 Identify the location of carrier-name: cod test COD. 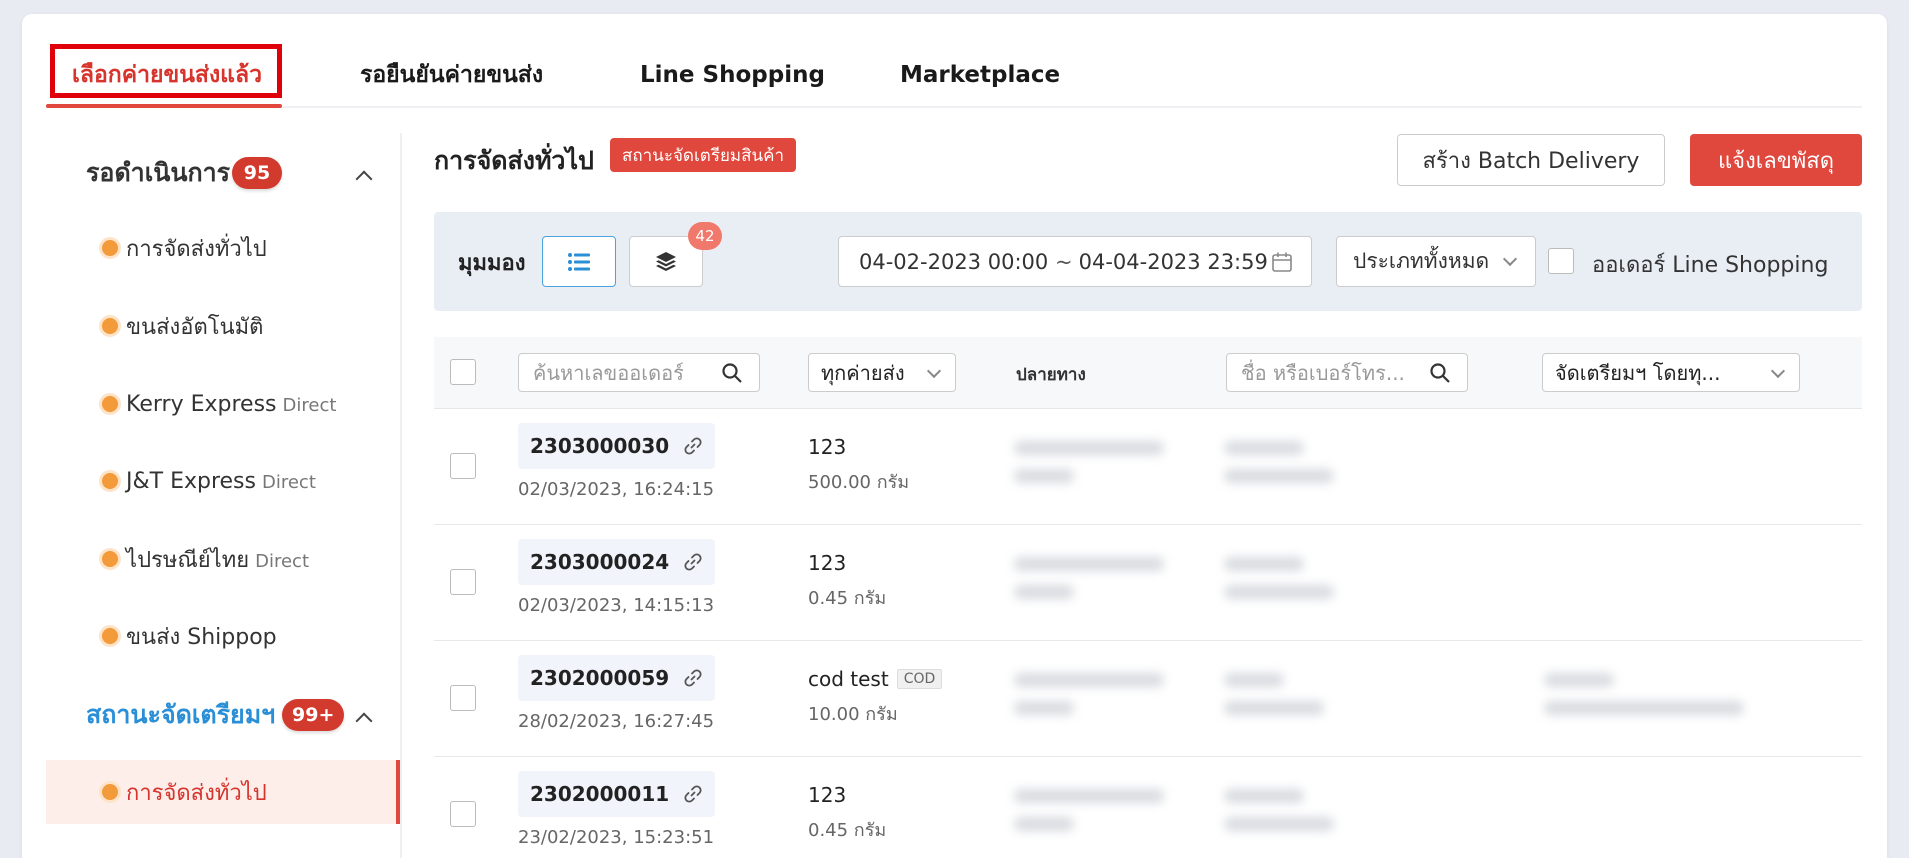
(875, 679).